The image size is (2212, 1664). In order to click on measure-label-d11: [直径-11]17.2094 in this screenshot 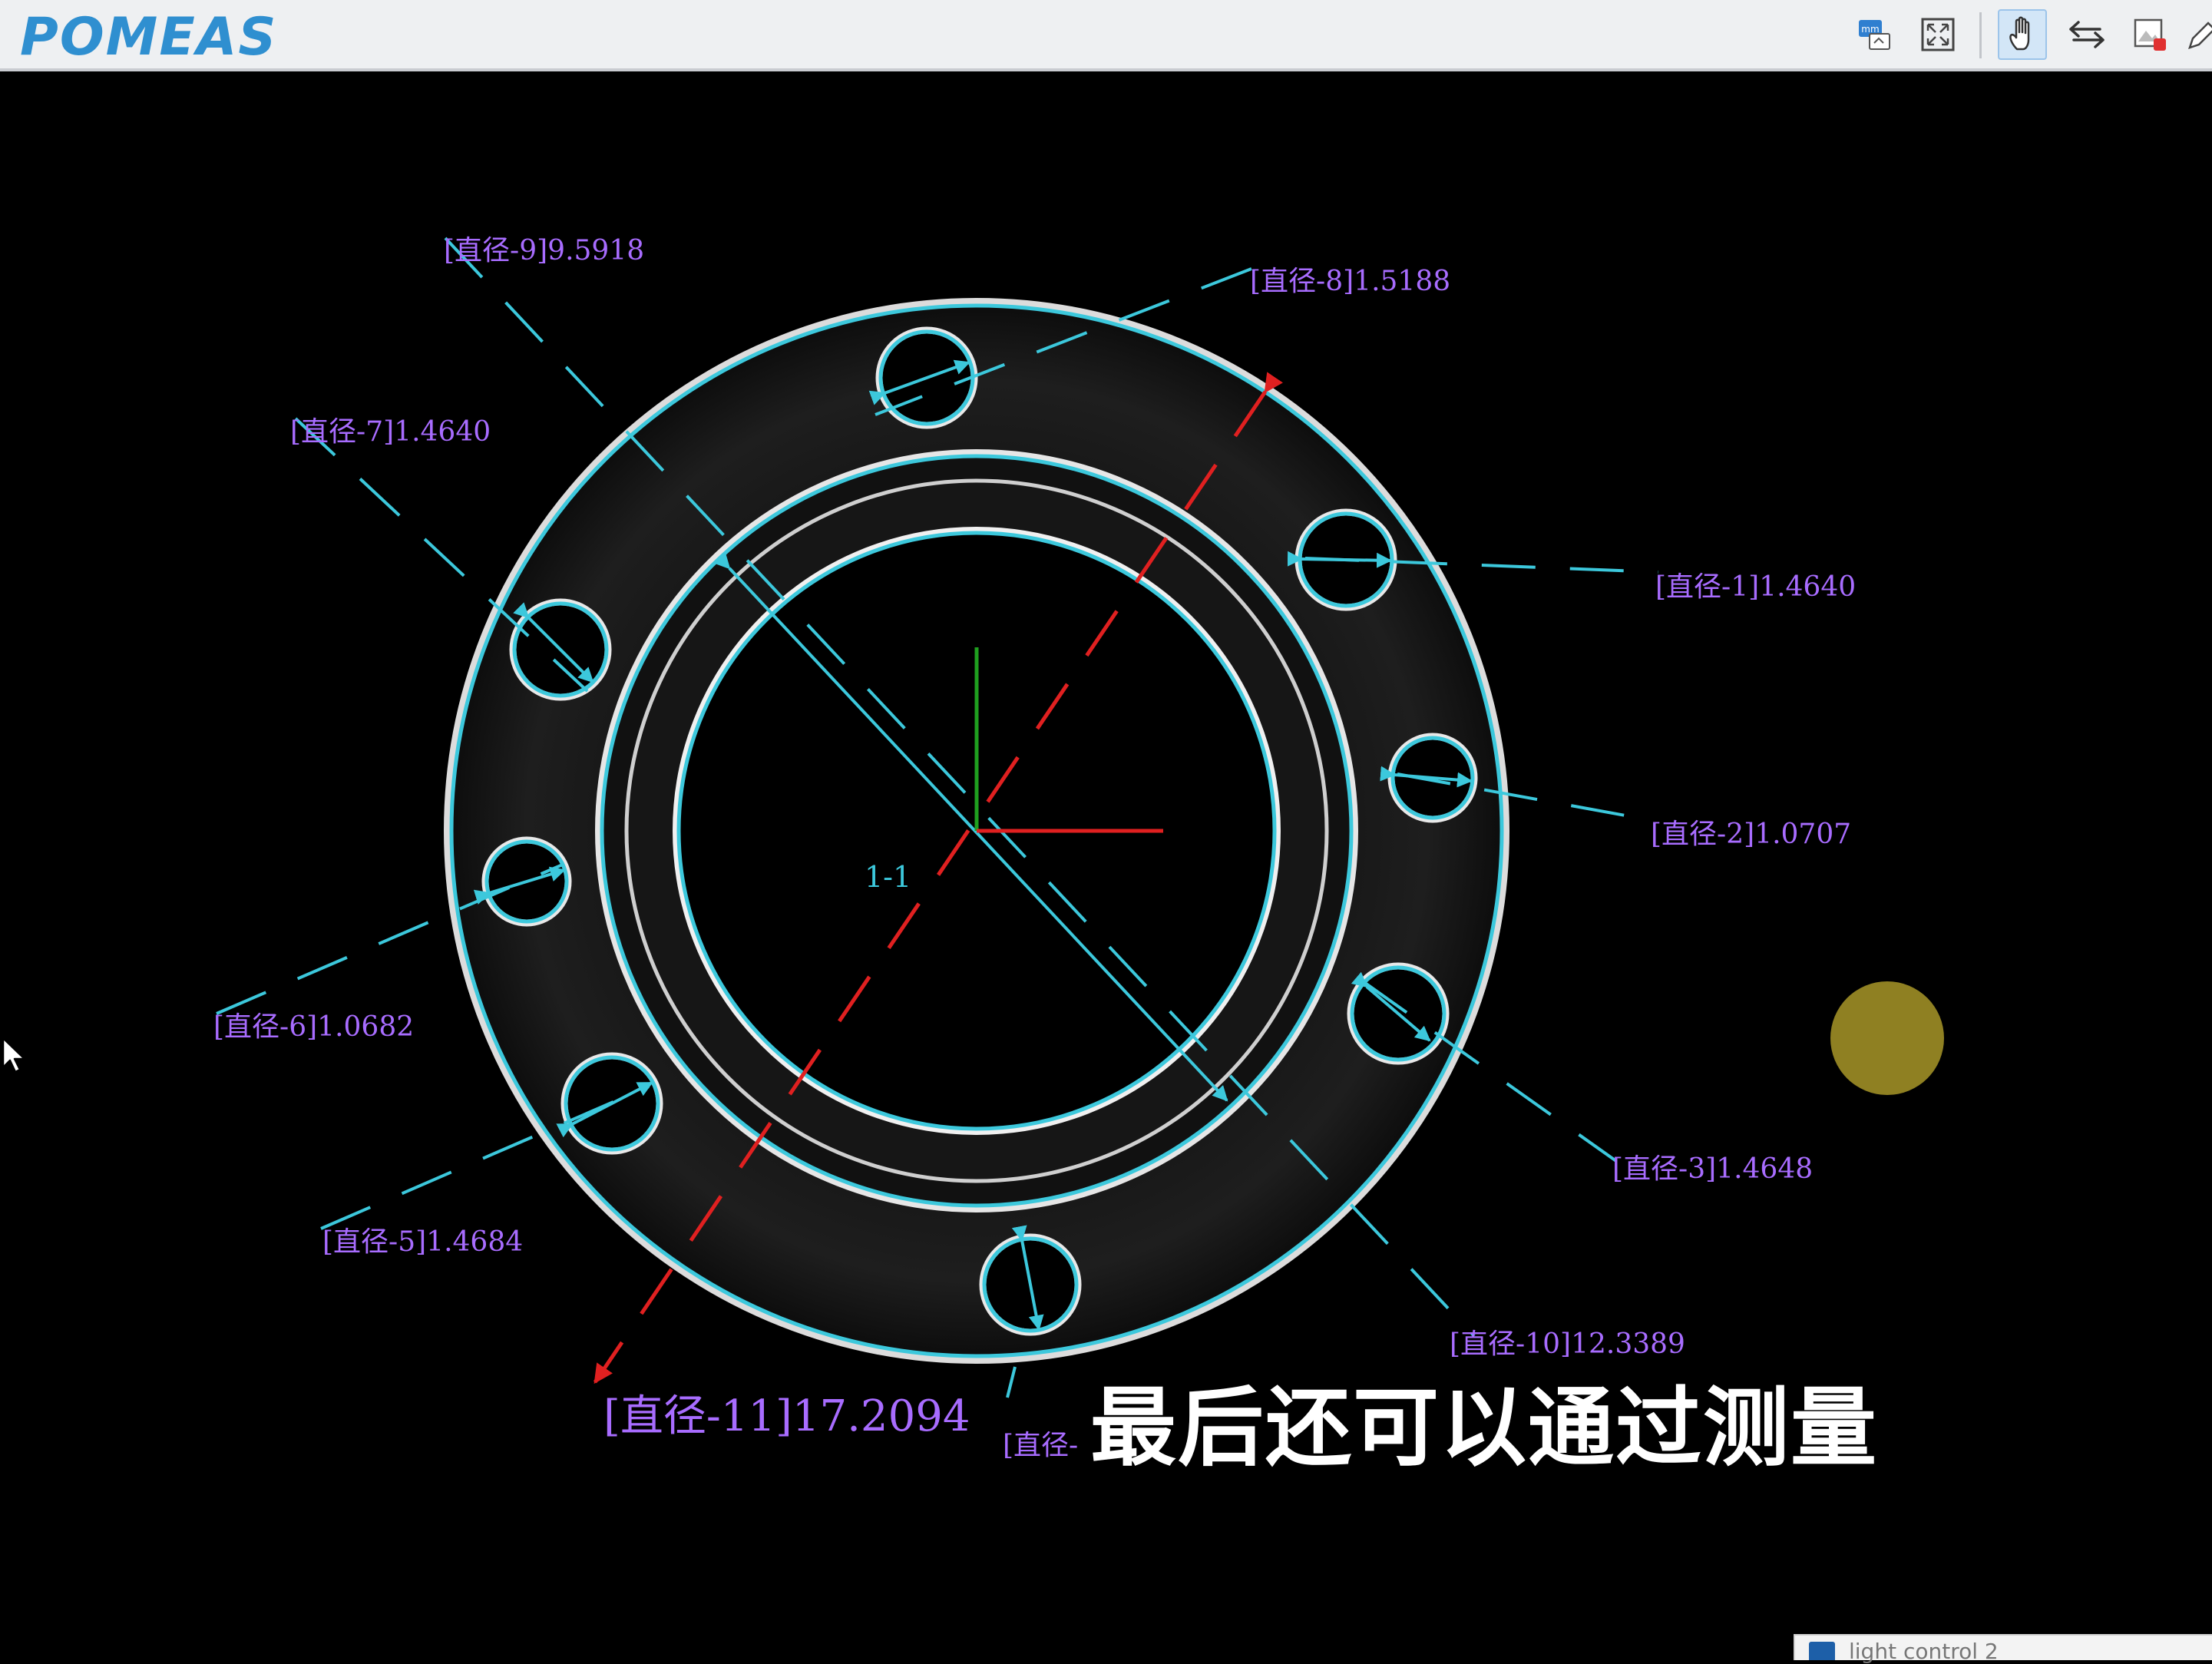, I will do `click(786, 1417)`.